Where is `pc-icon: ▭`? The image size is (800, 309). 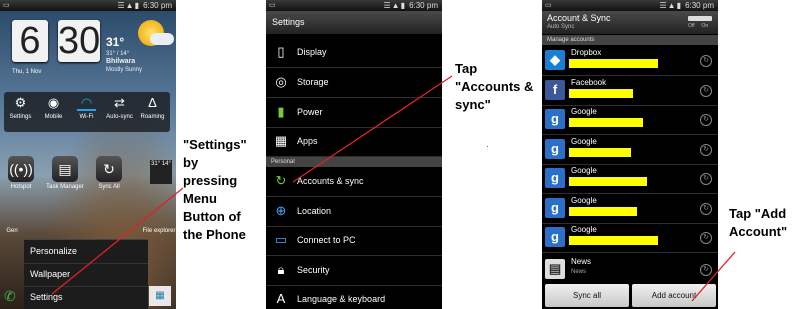
pc-icon: ▭ is located at coordinates (281, 239).